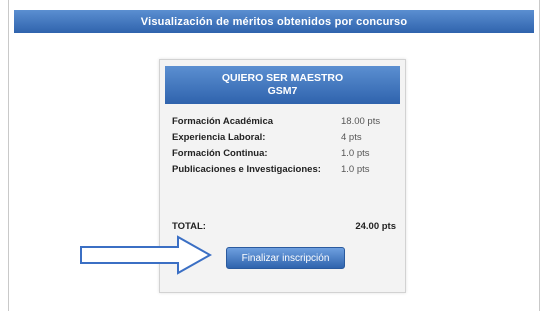 Image resolution: width=550 pixels, height=311 pixels. Describe the element at coordinates (285, 139) in the screenshot. I see `score-row-experience: Experiencia Laboral: 4 pts` at that location.